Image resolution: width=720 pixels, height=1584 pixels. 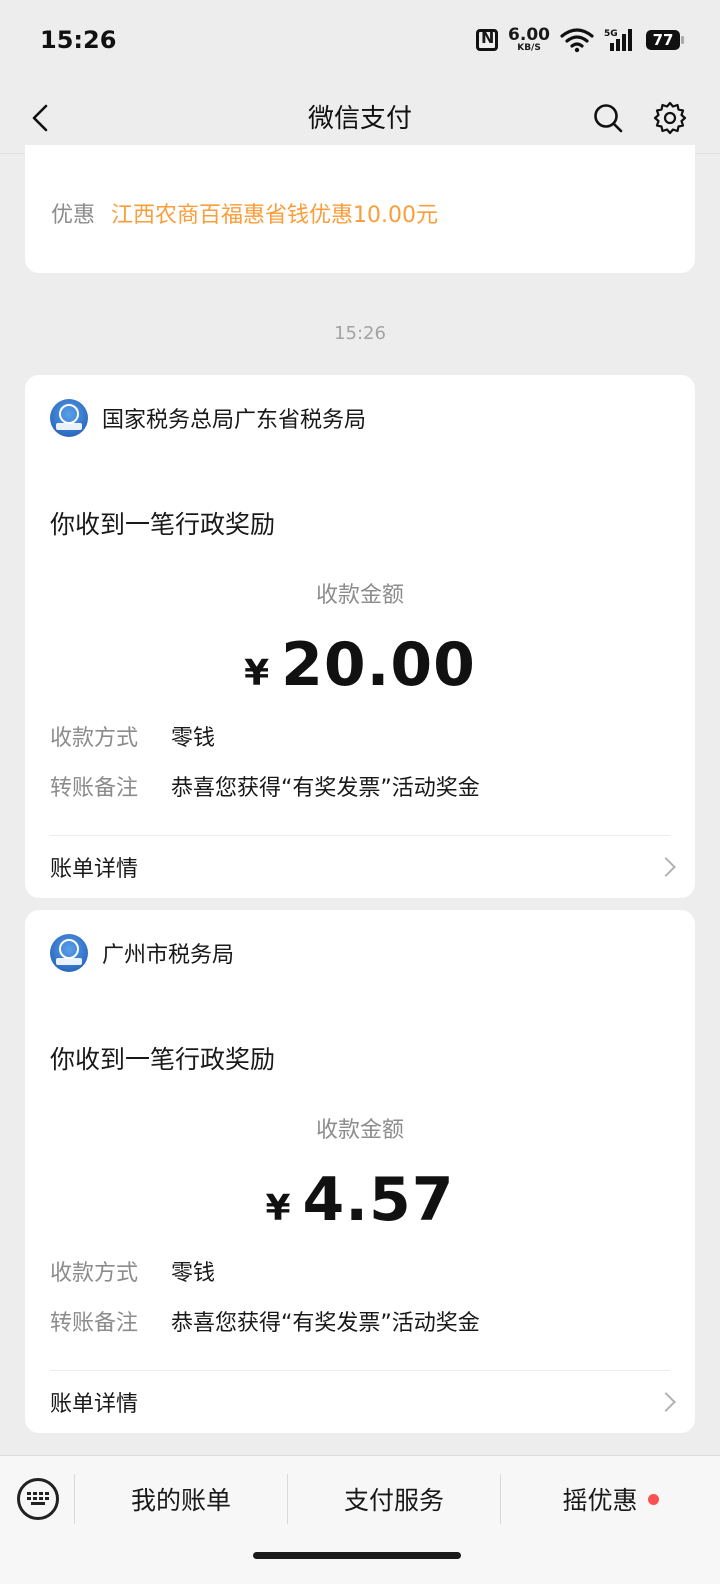 I want to click on previous-message-card: 优惠 江西农商百福惠省钱优惠10.00元, so click(x=360, y=209).